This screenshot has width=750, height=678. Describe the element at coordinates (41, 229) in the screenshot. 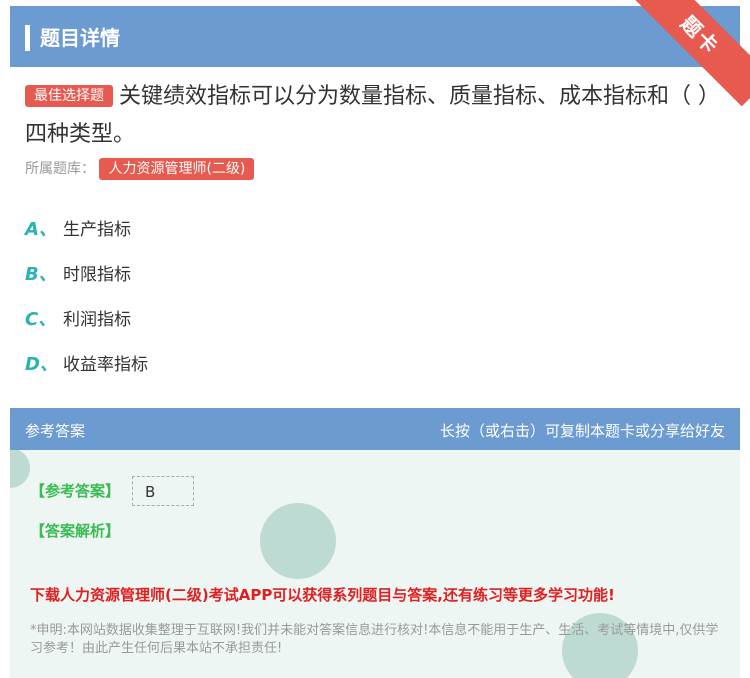

I see `option-letter: A、` at that location.